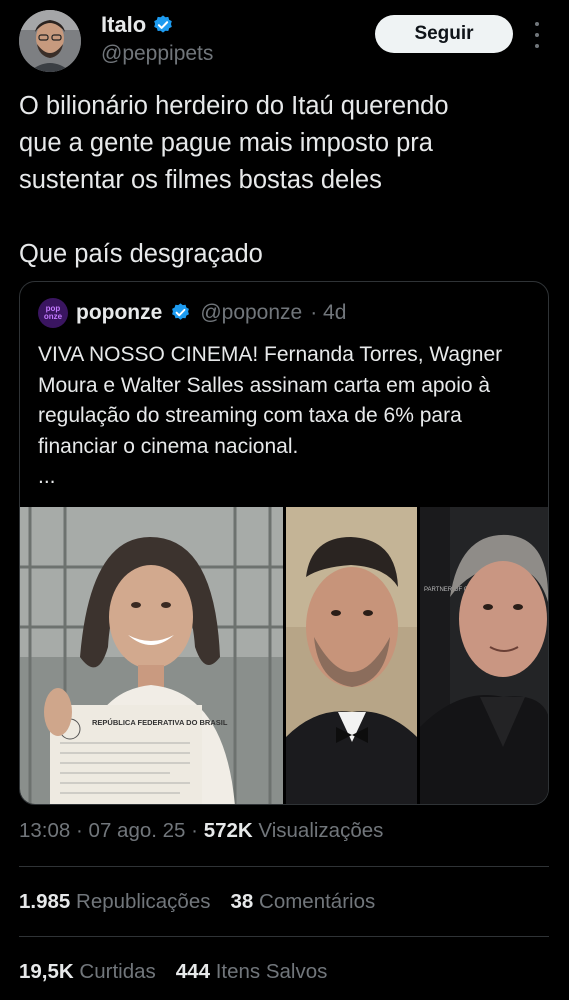 The width and height of the screenshot is (569, 1000). What do you see at coordinates (160, 722) in the screenshot?
I see `document-heading: REPÚBLICA FEDERATIVA DO BRASIL` at bounding box center [160, 722].